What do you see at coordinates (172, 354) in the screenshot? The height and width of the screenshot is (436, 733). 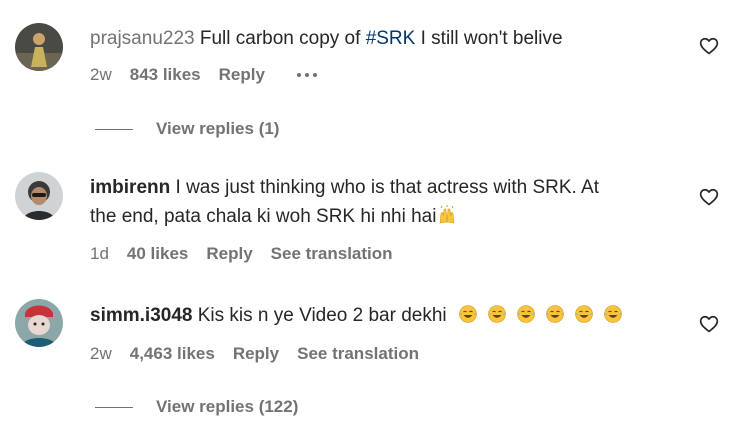 I see `likes-count: 4,463 likes` at bounding box center [172, 354].